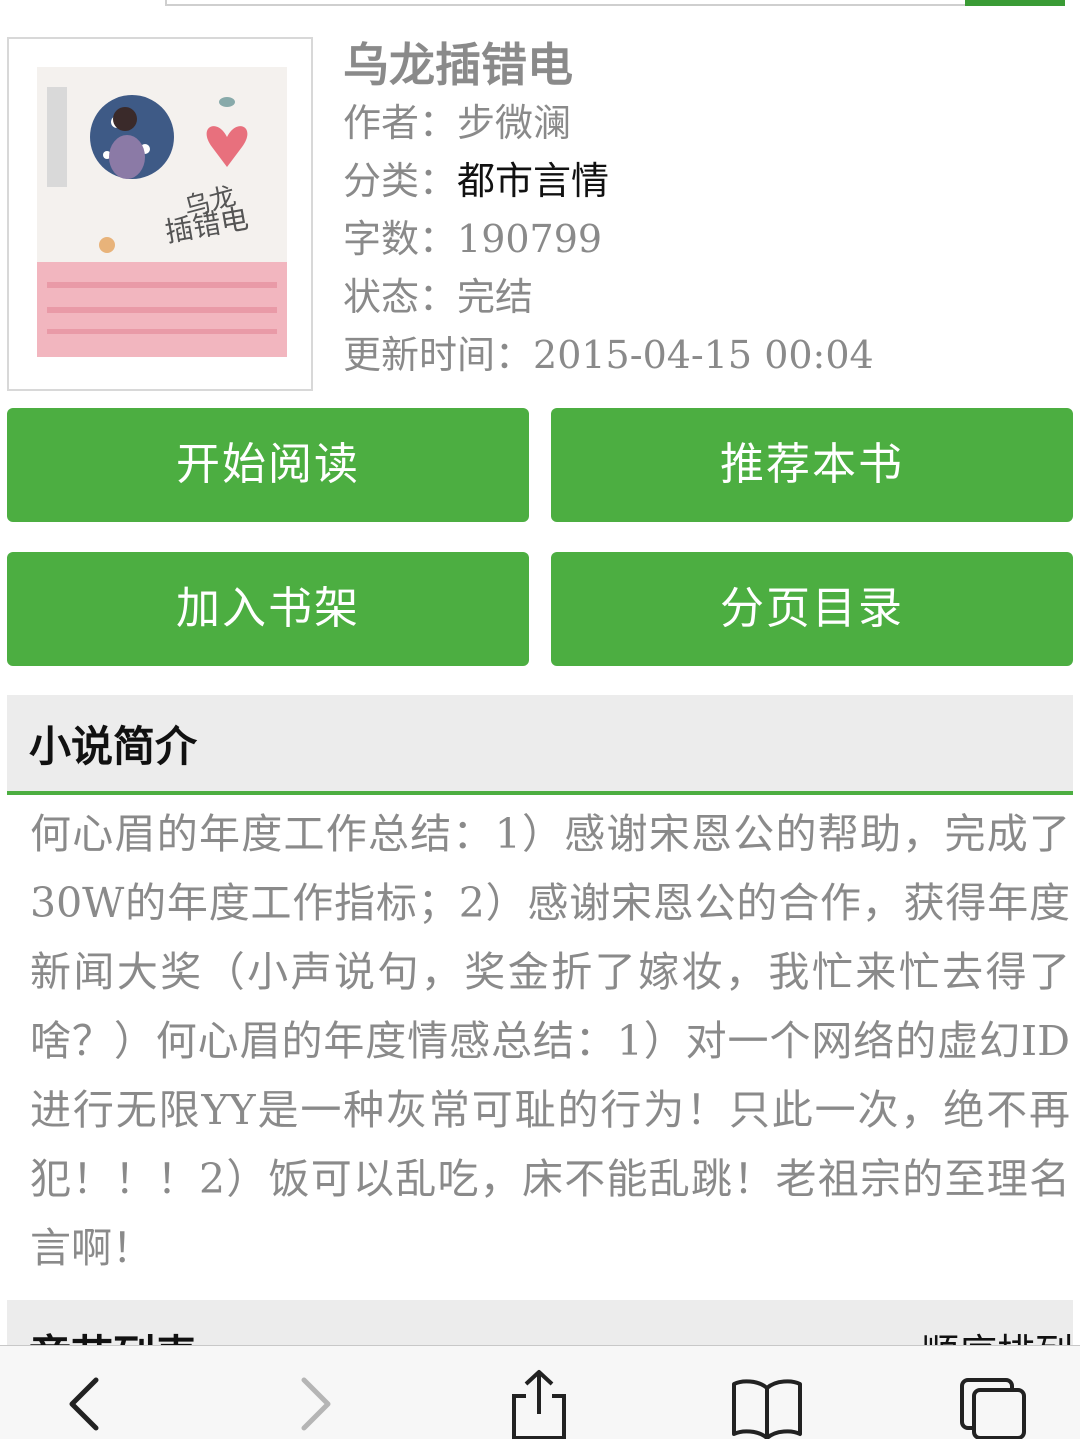 Image resolution: width=1080 pixels, height=1439 pixels. I want to click on recommend-button: 推荐本书, so click(812, 465).